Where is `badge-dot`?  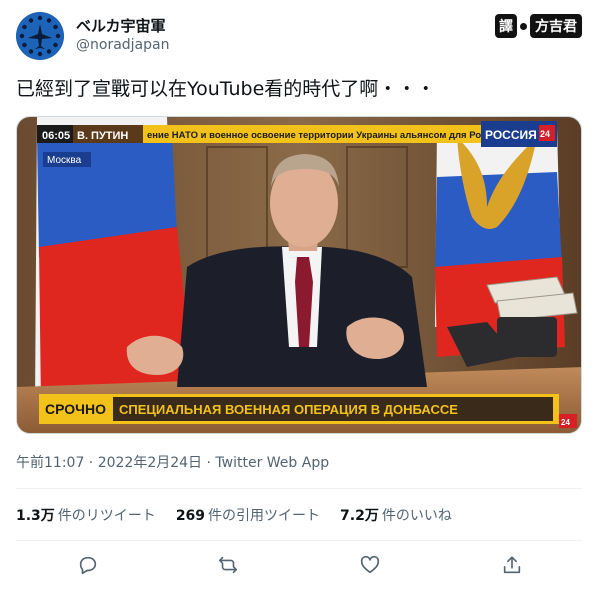 badge-dot is located at coordinates (523, 26).